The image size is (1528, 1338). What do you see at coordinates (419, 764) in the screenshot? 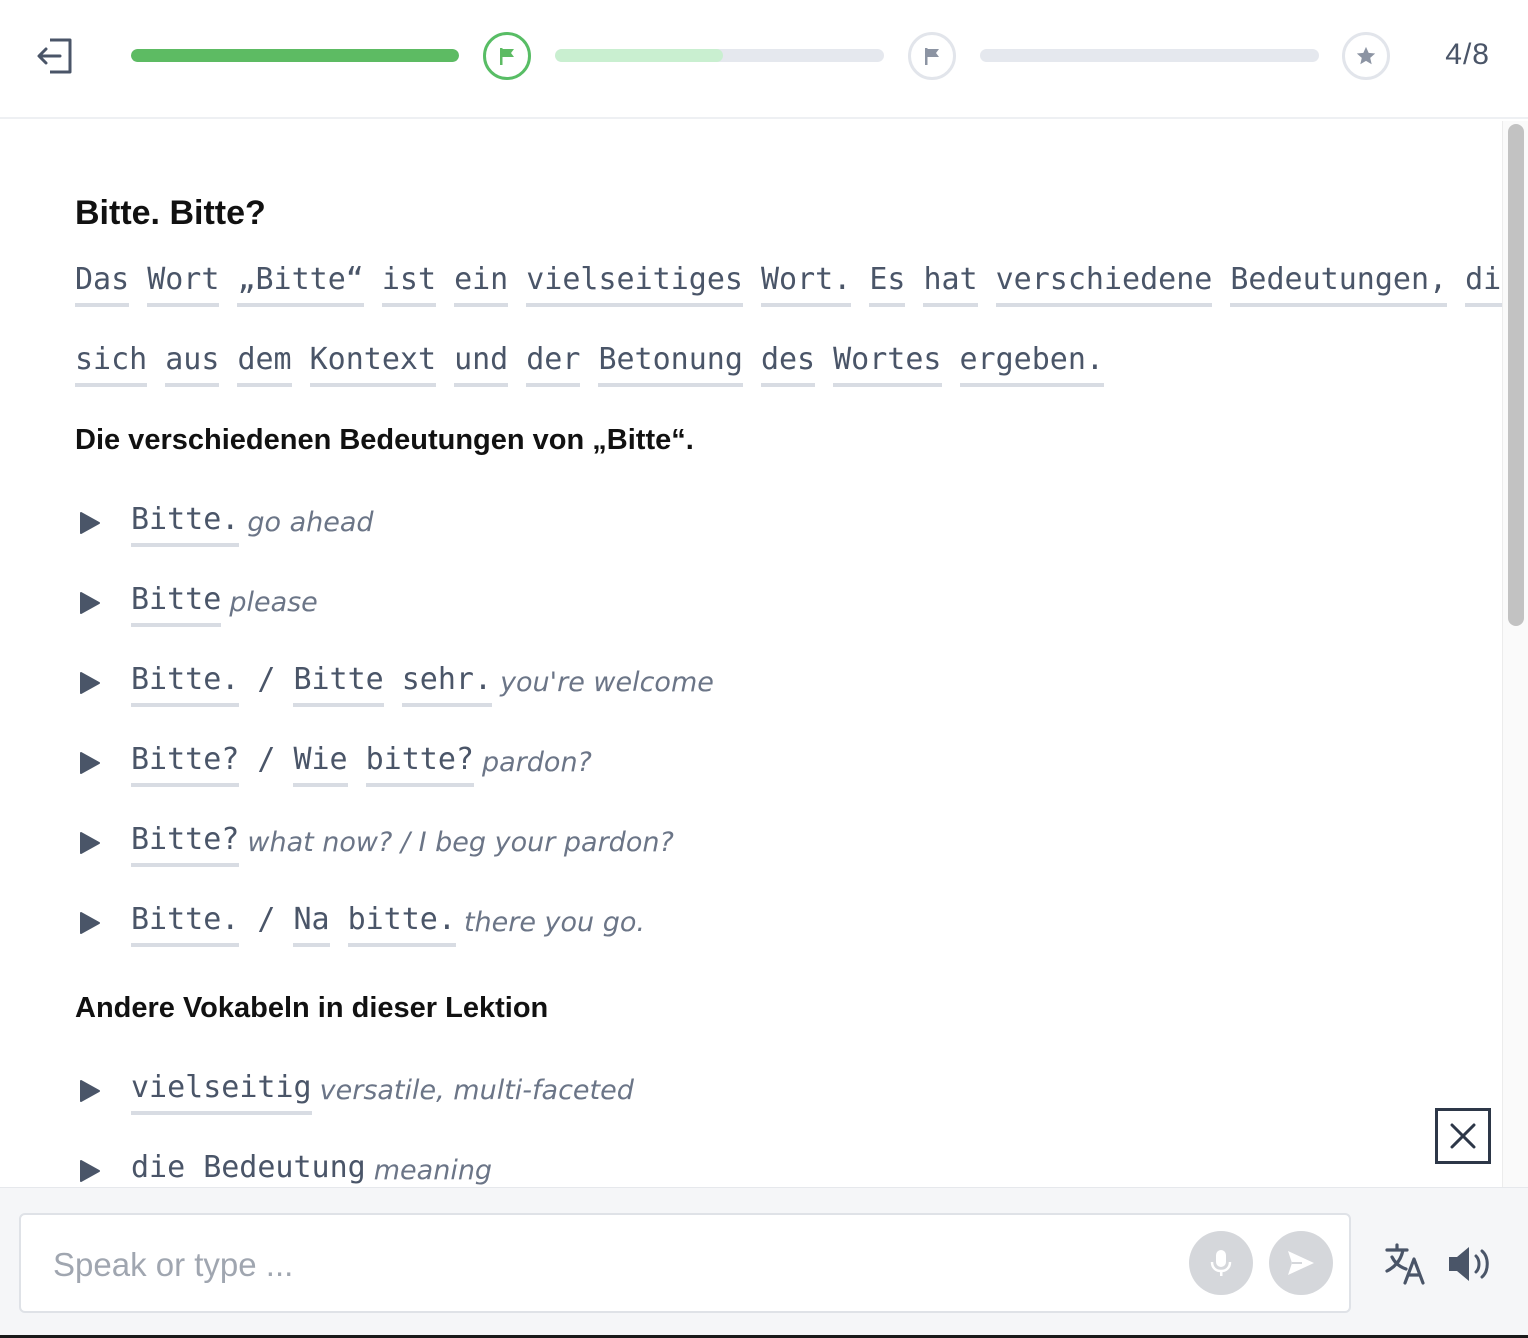
I see `word: bitte?` at bounding box center [419, 764].